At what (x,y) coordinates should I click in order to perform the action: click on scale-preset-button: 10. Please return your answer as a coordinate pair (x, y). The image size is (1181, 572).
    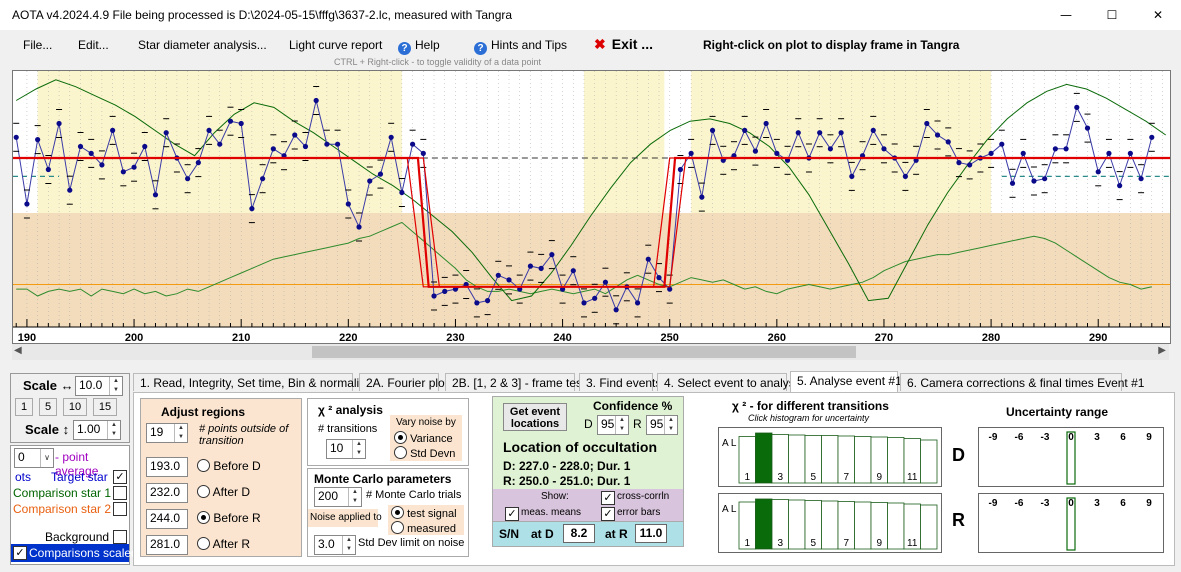
    Looking at the image, I should click on (75, 407).